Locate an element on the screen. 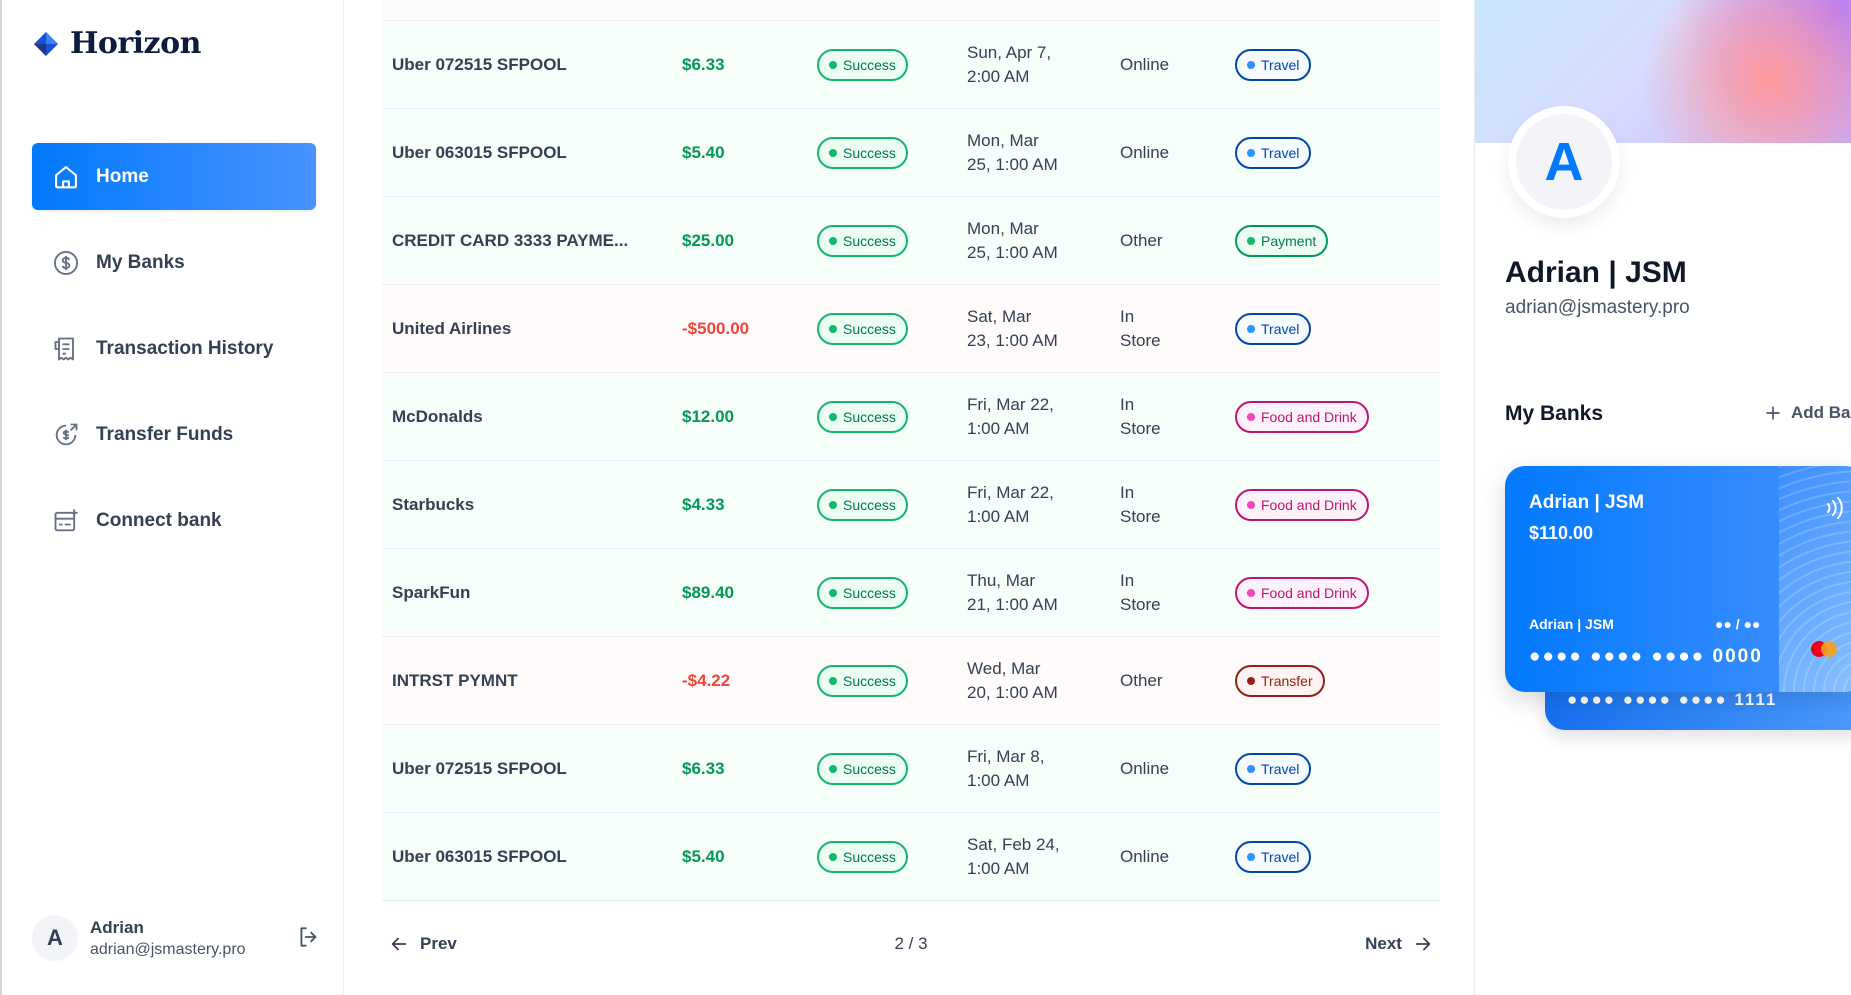 The height and width of the screenshot is (995, 1851). transaction-date: Fri, Mar 8, 1:00 AM is located at coordinates (1043, 769).